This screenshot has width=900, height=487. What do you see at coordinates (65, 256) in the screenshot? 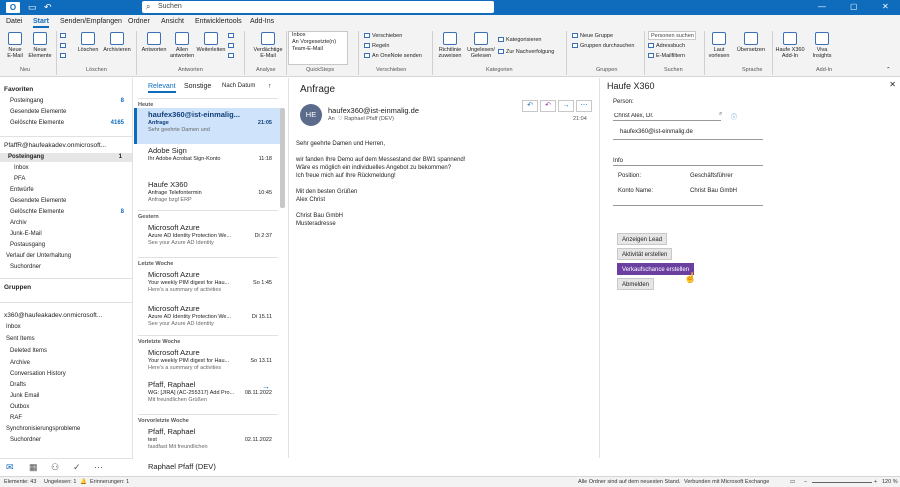
I see `folder-conversation-history: Verlauf der Unterhaltung` at bounding box center [65, 256].